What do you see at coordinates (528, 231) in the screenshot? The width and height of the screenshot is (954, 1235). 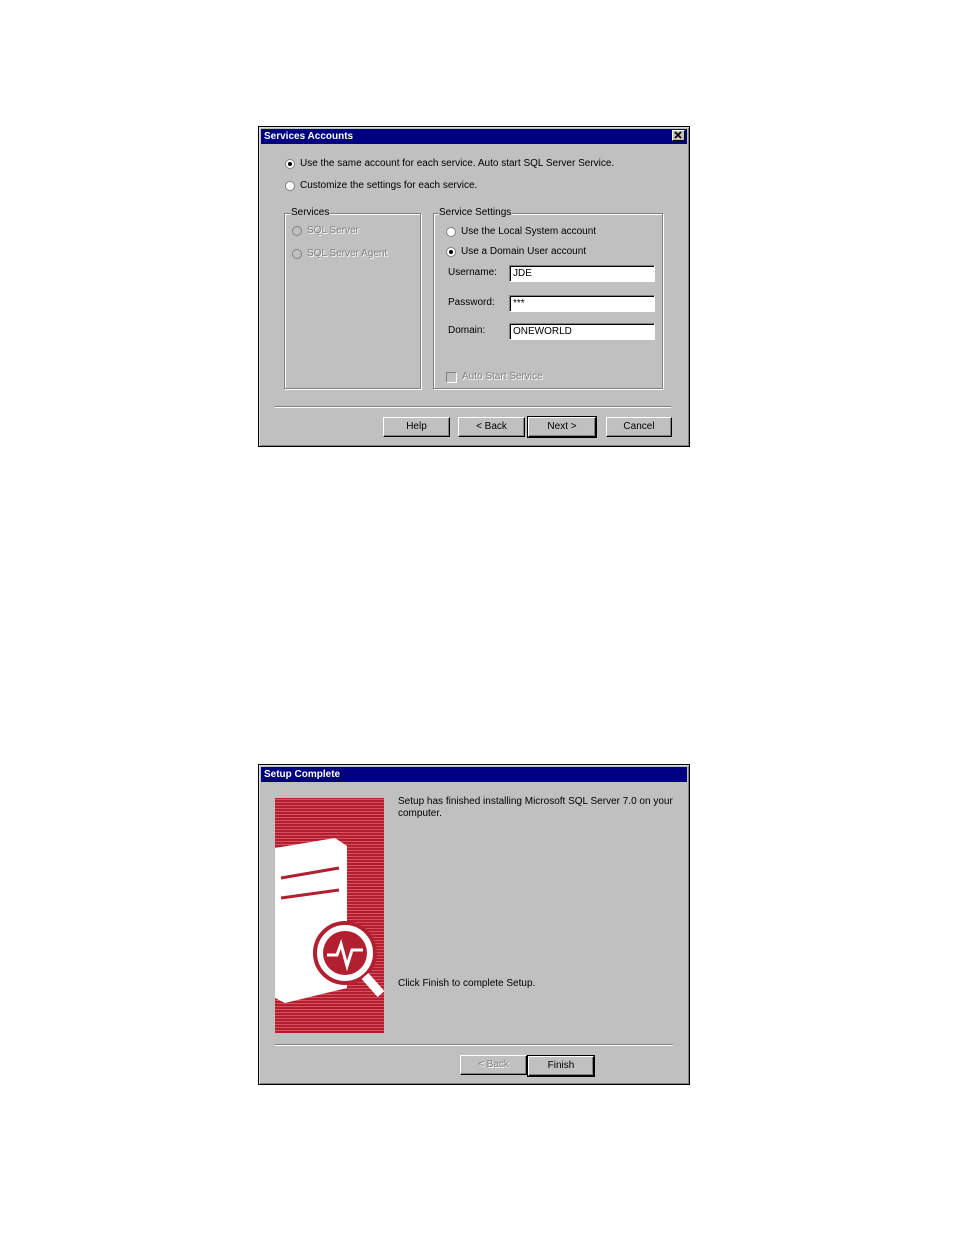 I see `radio-local-system-label: Use the Local System account` at bounding box center [528, 231].